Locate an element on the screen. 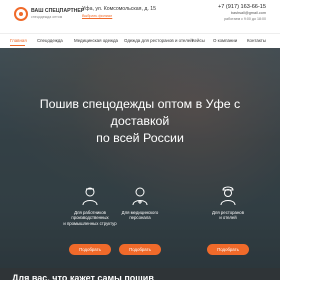  card-text: Для медицинского персонала is located at coordinates (140, 215).